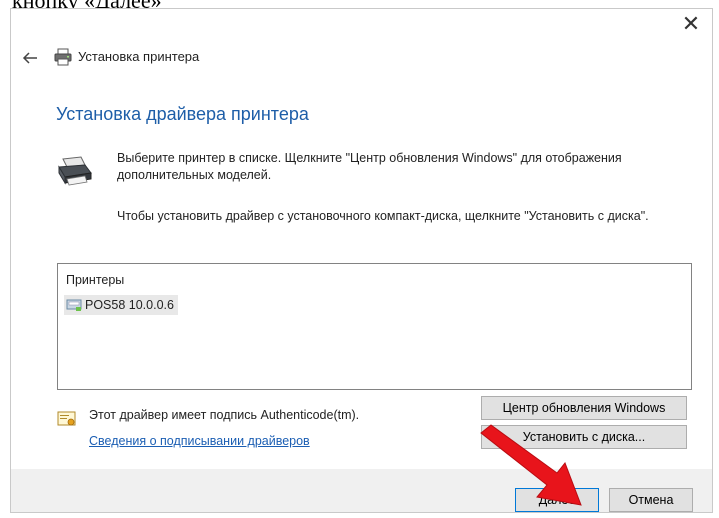 This screenshot has height=518, width=719. What do you see at coordinates (584, 408) in the screenshot?
I see `windows-update-button: Центр обновления Windows` at bounding box center [584, 408].